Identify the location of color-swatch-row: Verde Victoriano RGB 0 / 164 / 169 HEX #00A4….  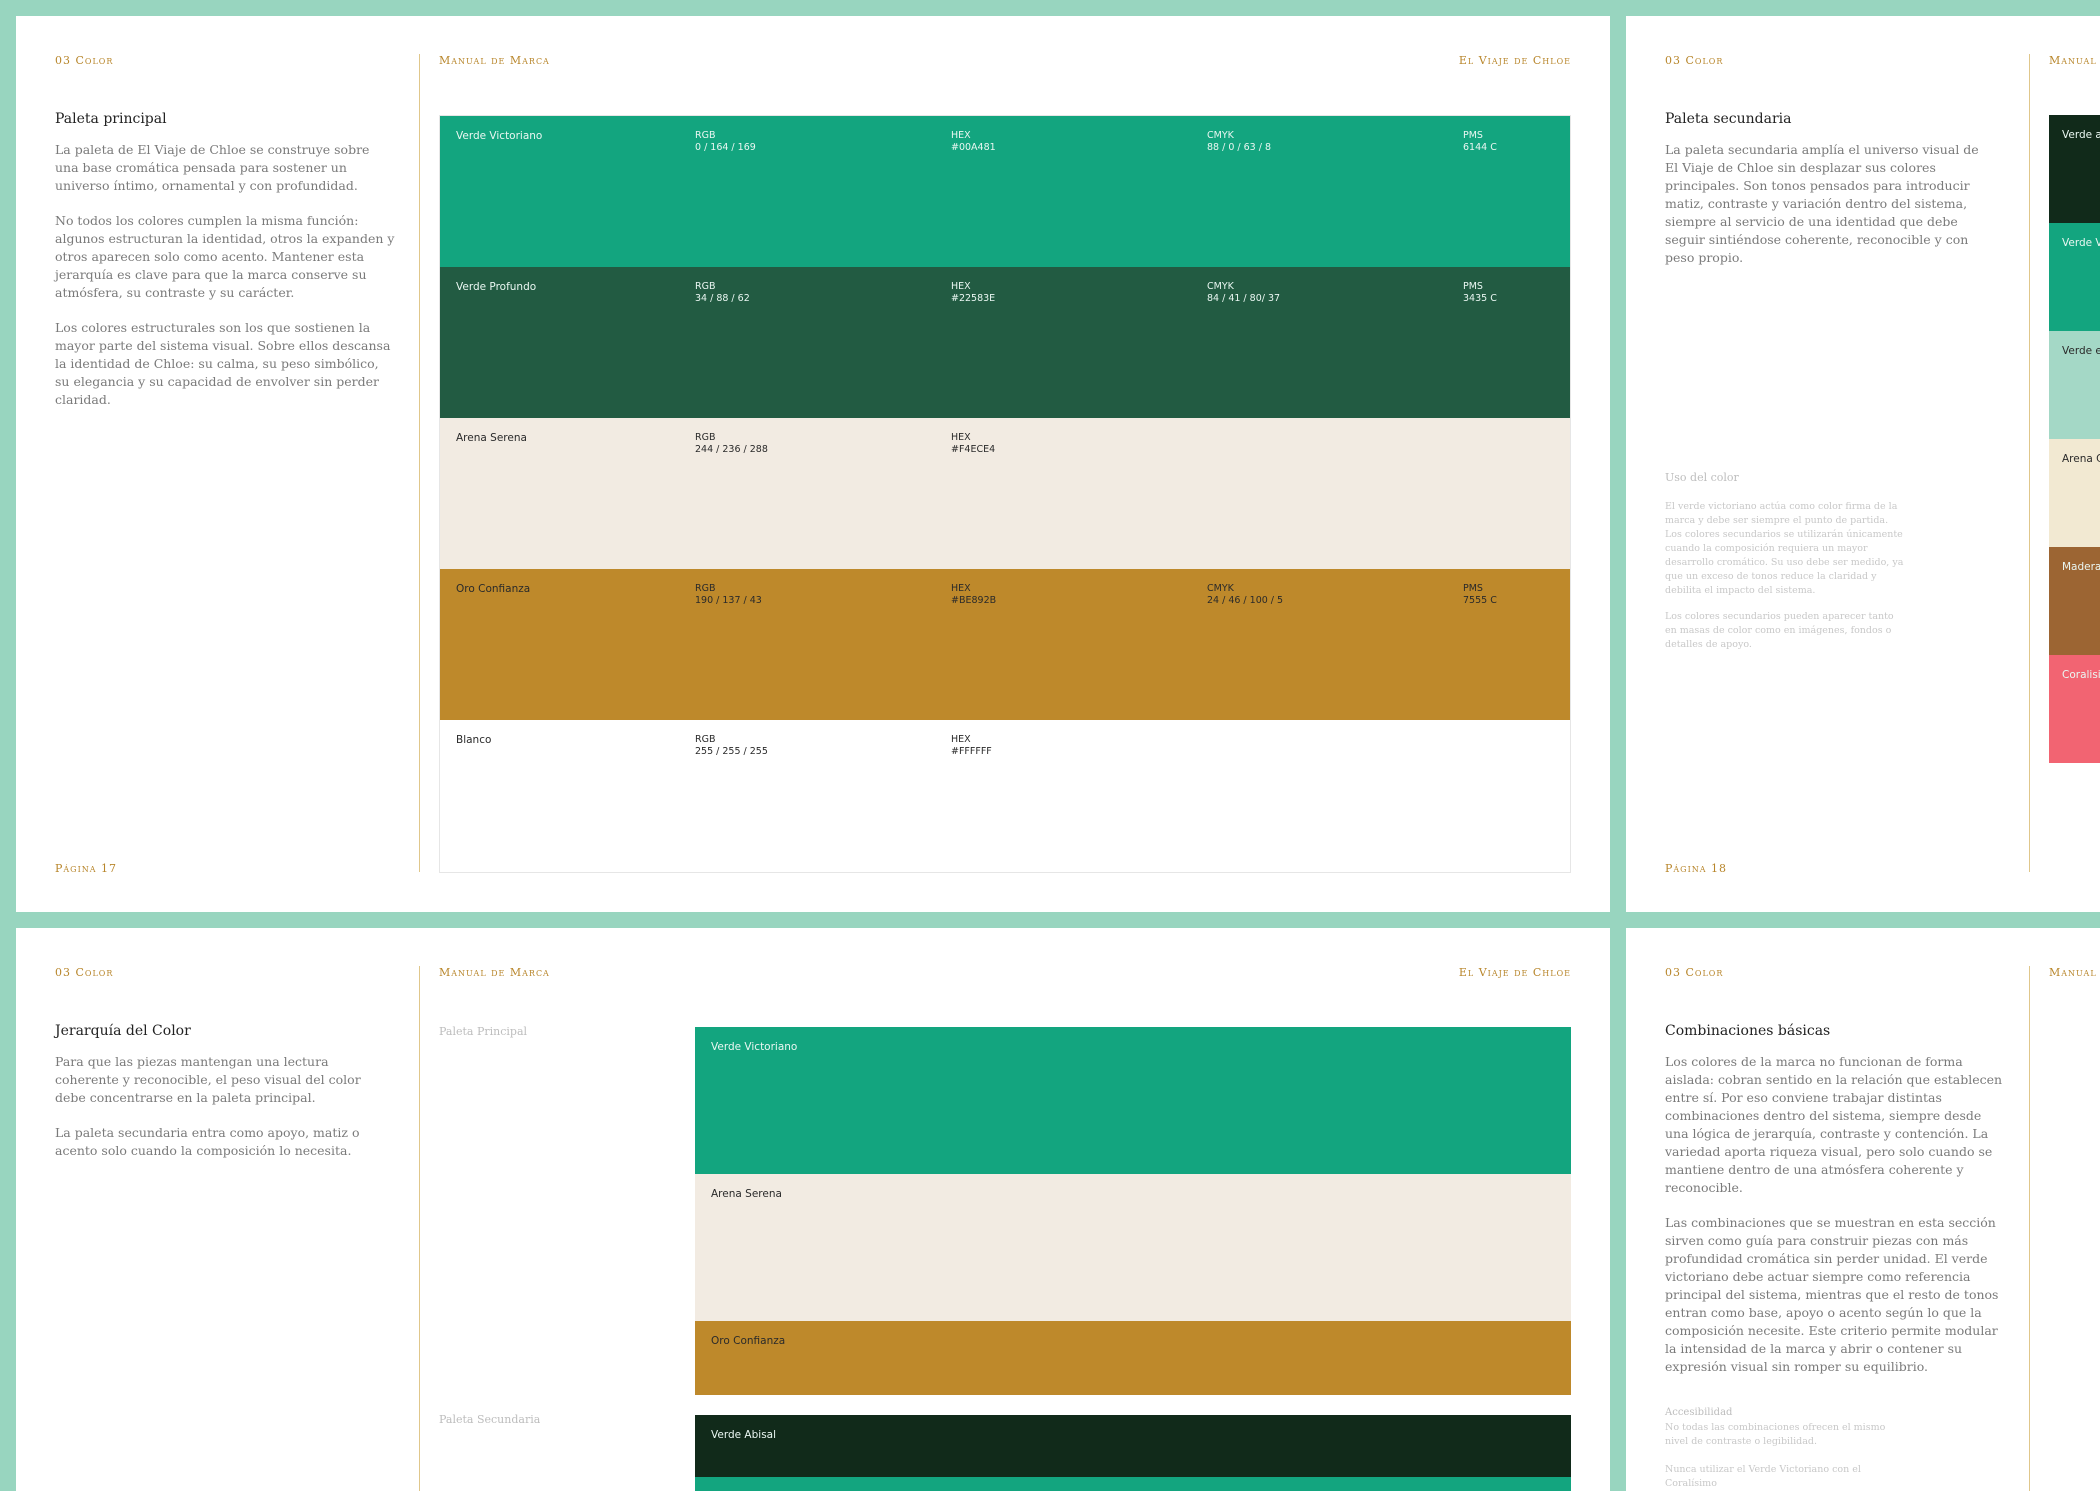
(1005, 191).